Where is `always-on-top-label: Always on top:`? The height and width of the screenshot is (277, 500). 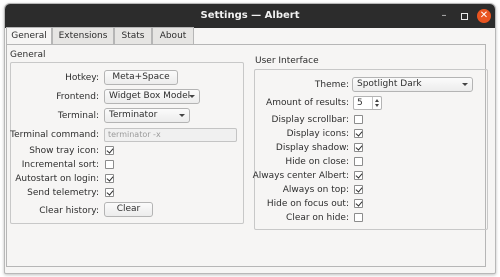 always-on-top-label: Always on top: is located at coordinates (315, 190).